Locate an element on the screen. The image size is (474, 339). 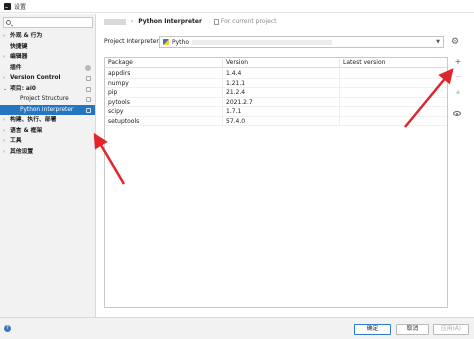
package-name-cell: numpy is located at coordinates (163, 83).